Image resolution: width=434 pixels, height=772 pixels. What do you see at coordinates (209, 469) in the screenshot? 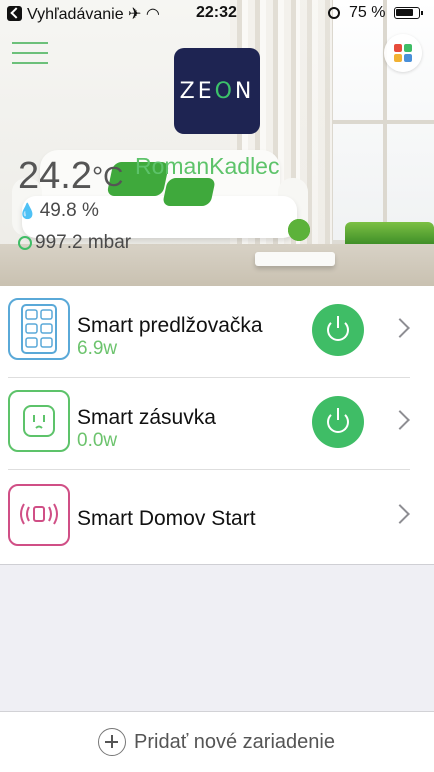
I see `divider` at bounding box center [209, 469].